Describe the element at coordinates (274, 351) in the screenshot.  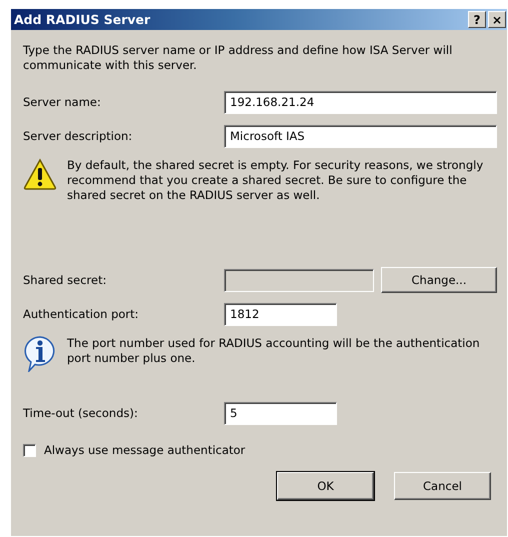
I see `info-text: The port number used for RADIUS accounting will be the authentication port number plus one.` at that location.